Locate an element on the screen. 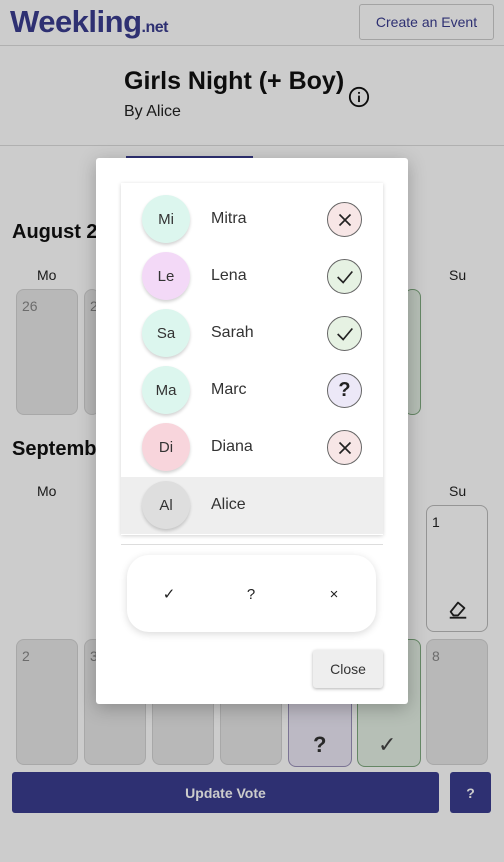  participant-name: Sarah is located at coordinates (232, 332).